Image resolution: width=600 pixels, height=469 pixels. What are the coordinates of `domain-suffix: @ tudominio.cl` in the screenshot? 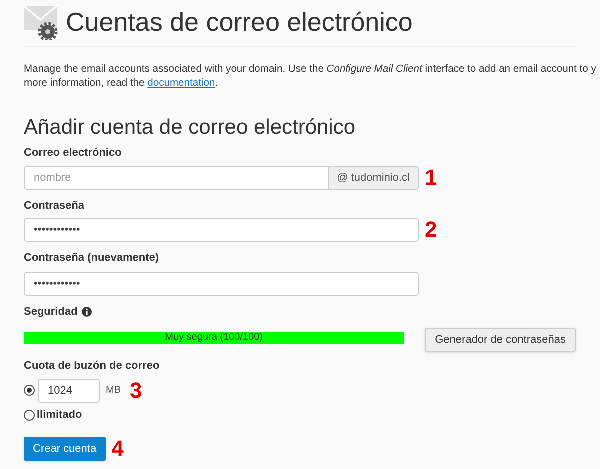 It's located at (374, 178).